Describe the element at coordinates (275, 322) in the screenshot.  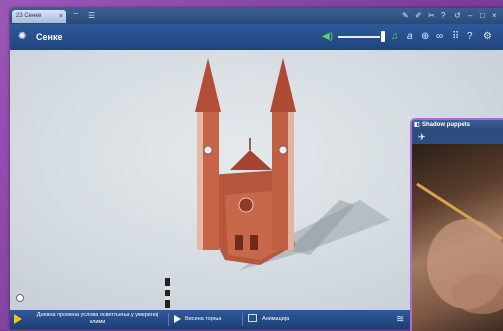
I see `animation-button: Анимација` at that location.